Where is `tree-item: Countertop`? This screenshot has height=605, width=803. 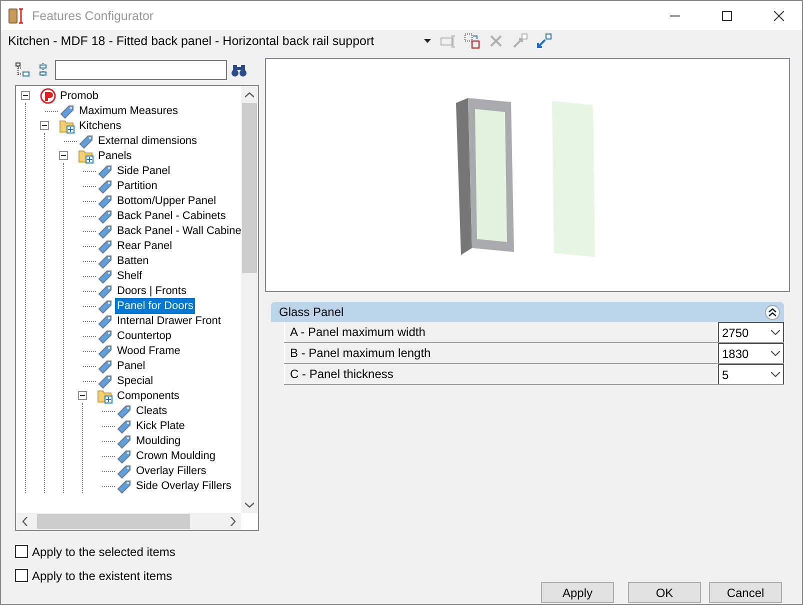 tree-item: Countertop is located at coordinates (144, 336).